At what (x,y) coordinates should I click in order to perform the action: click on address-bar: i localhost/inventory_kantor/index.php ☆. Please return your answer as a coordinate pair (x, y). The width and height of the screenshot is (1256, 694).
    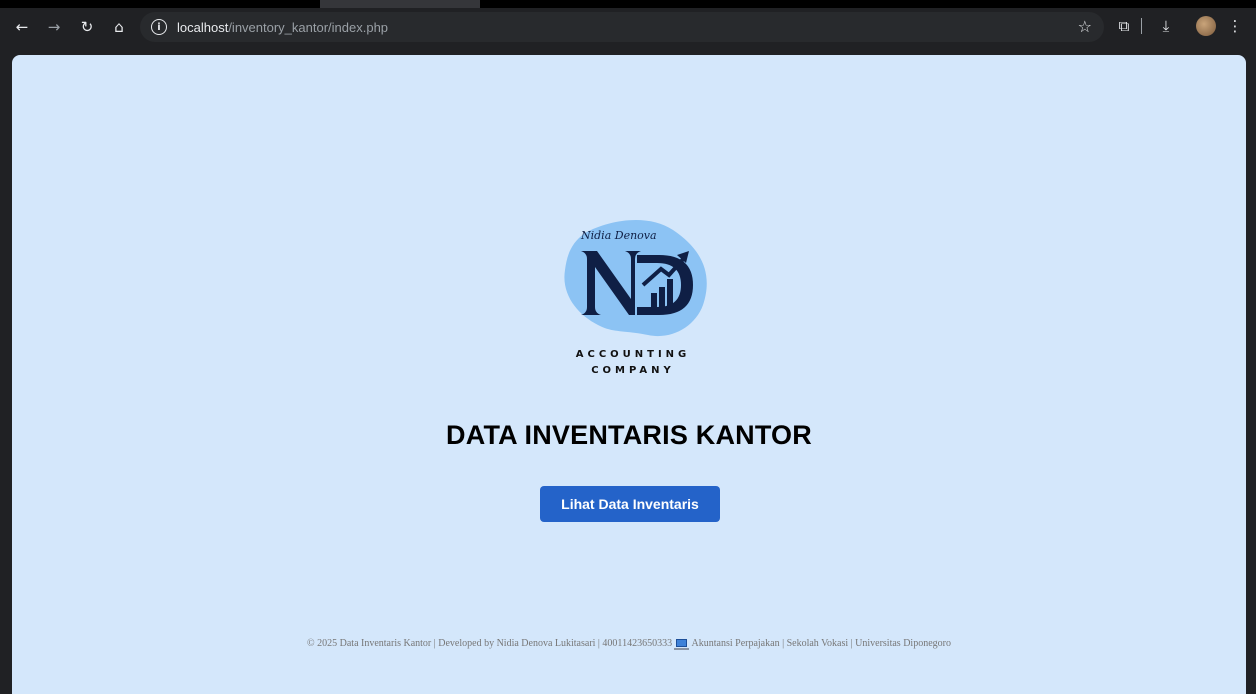
    Looking at the image, I should click on (622, 27).